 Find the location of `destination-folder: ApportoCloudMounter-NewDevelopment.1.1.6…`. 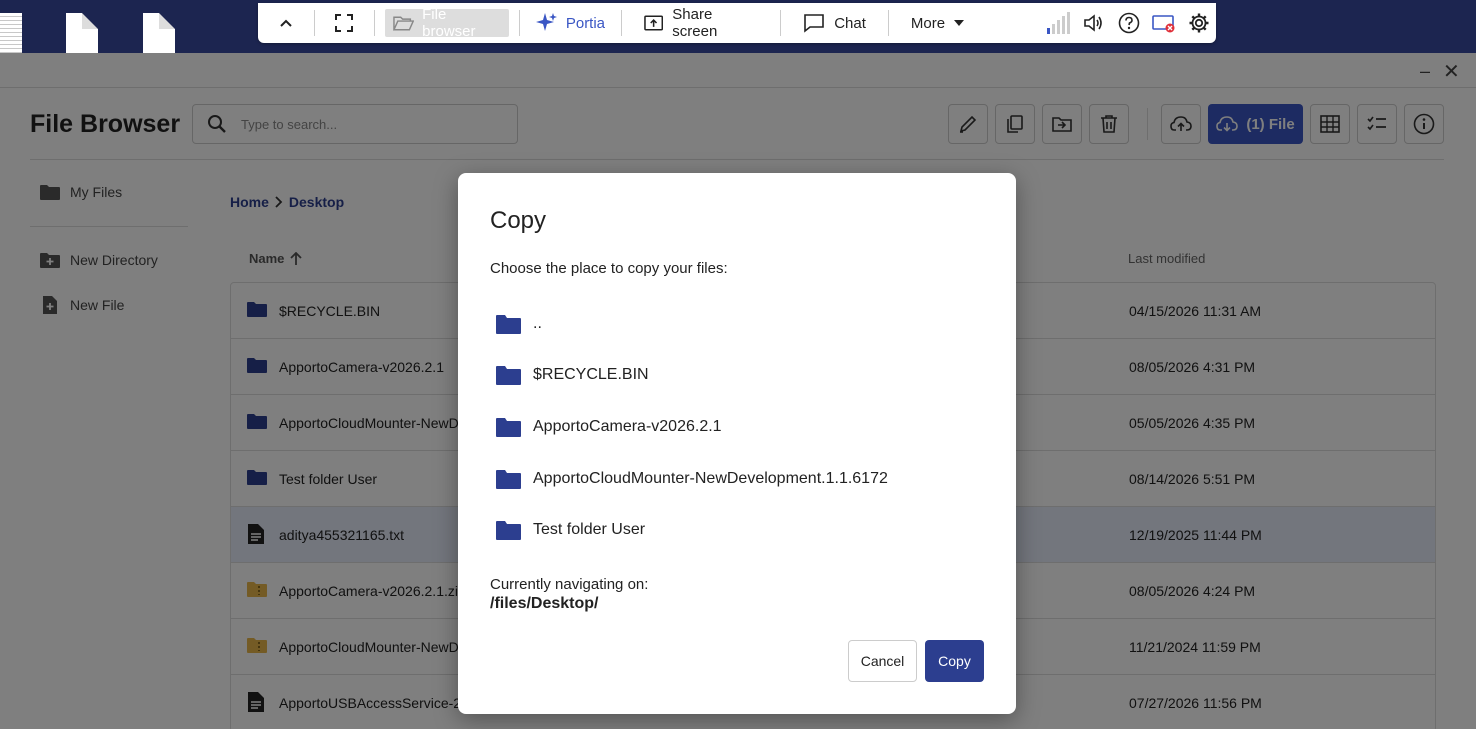

destination-folder: ApportoCloudMounter-NewDevelopment.1.1.6… is located at coordinates (741, 479).